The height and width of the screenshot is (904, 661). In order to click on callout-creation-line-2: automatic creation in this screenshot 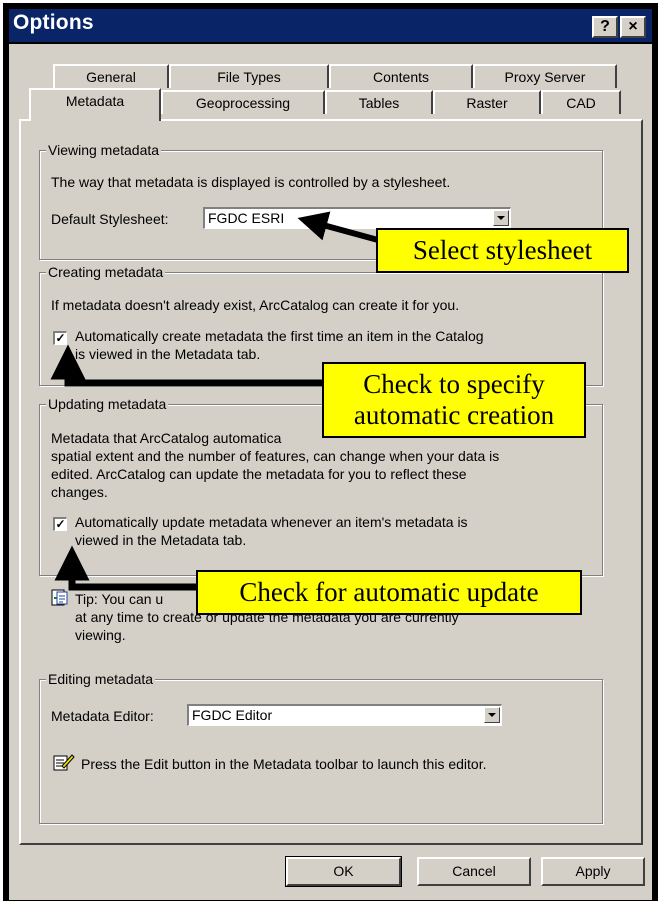, I will do `click(454, 415)`.